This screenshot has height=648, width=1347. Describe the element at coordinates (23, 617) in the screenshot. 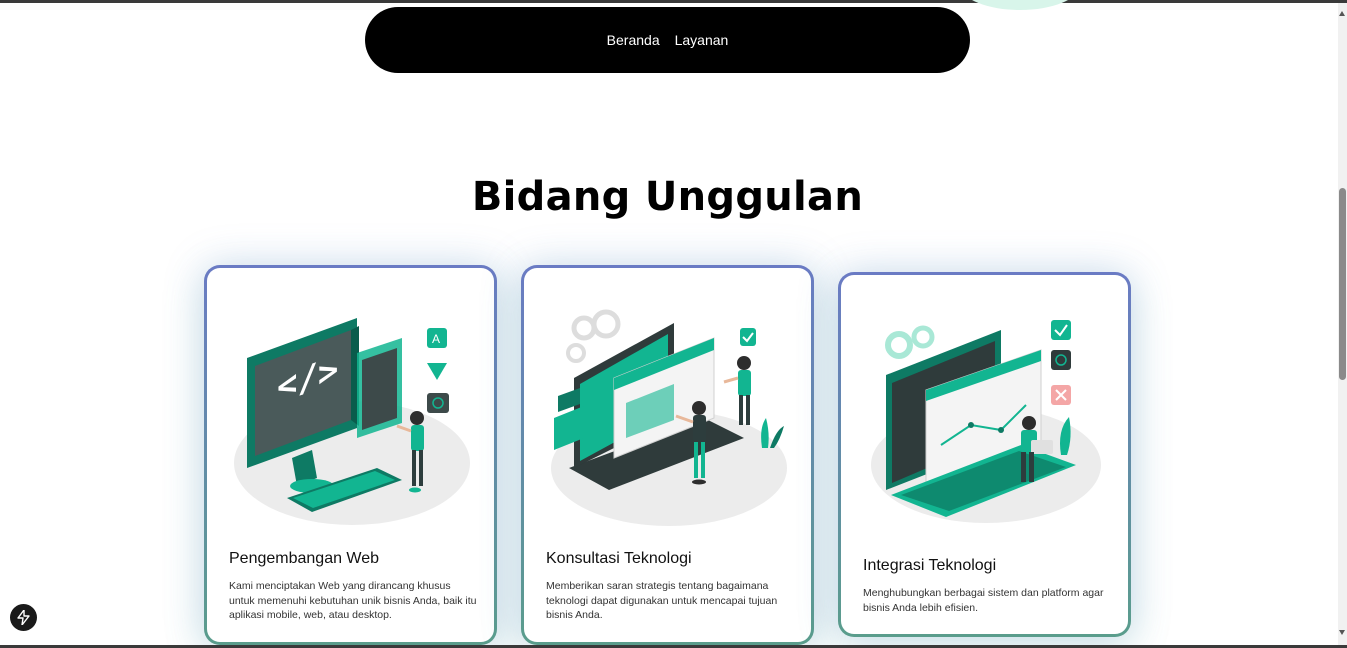

I see `lightning-icon` at that location.